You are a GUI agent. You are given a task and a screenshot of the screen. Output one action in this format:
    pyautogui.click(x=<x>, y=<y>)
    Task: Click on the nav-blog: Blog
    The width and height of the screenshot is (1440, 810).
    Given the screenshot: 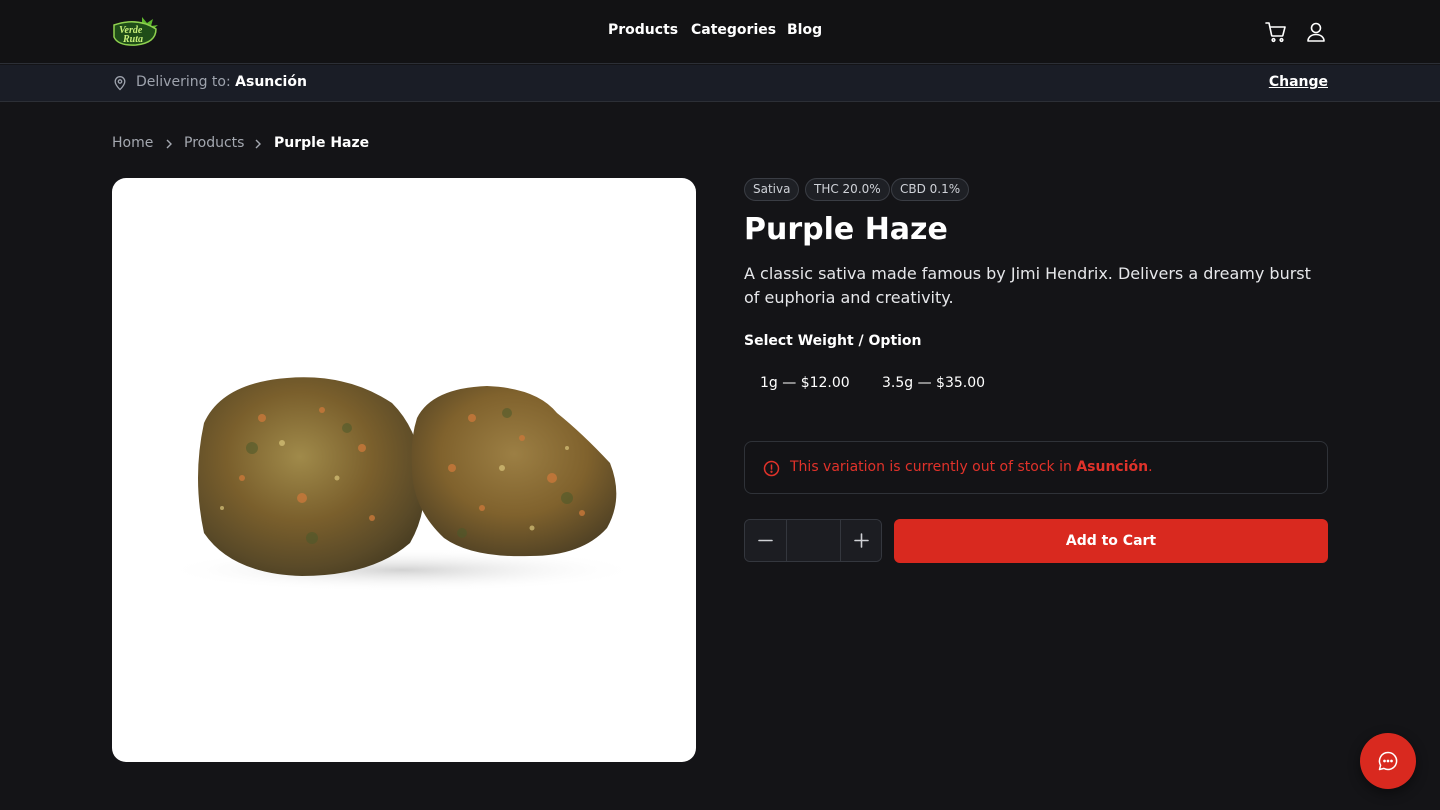 What is the action you would take?
    pyautogui.click(x=804, y=30)
    